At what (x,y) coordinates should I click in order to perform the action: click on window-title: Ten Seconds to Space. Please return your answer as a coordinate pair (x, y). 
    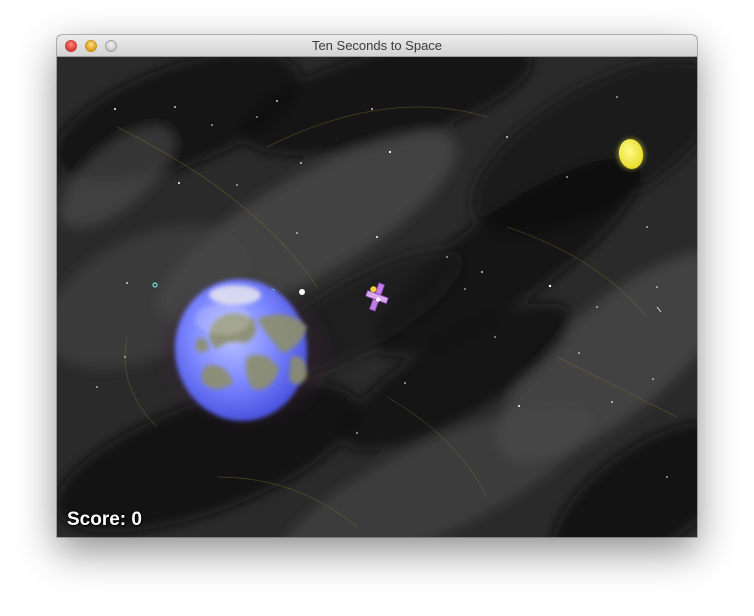
    Looking at the image, I should click on (377, 45).